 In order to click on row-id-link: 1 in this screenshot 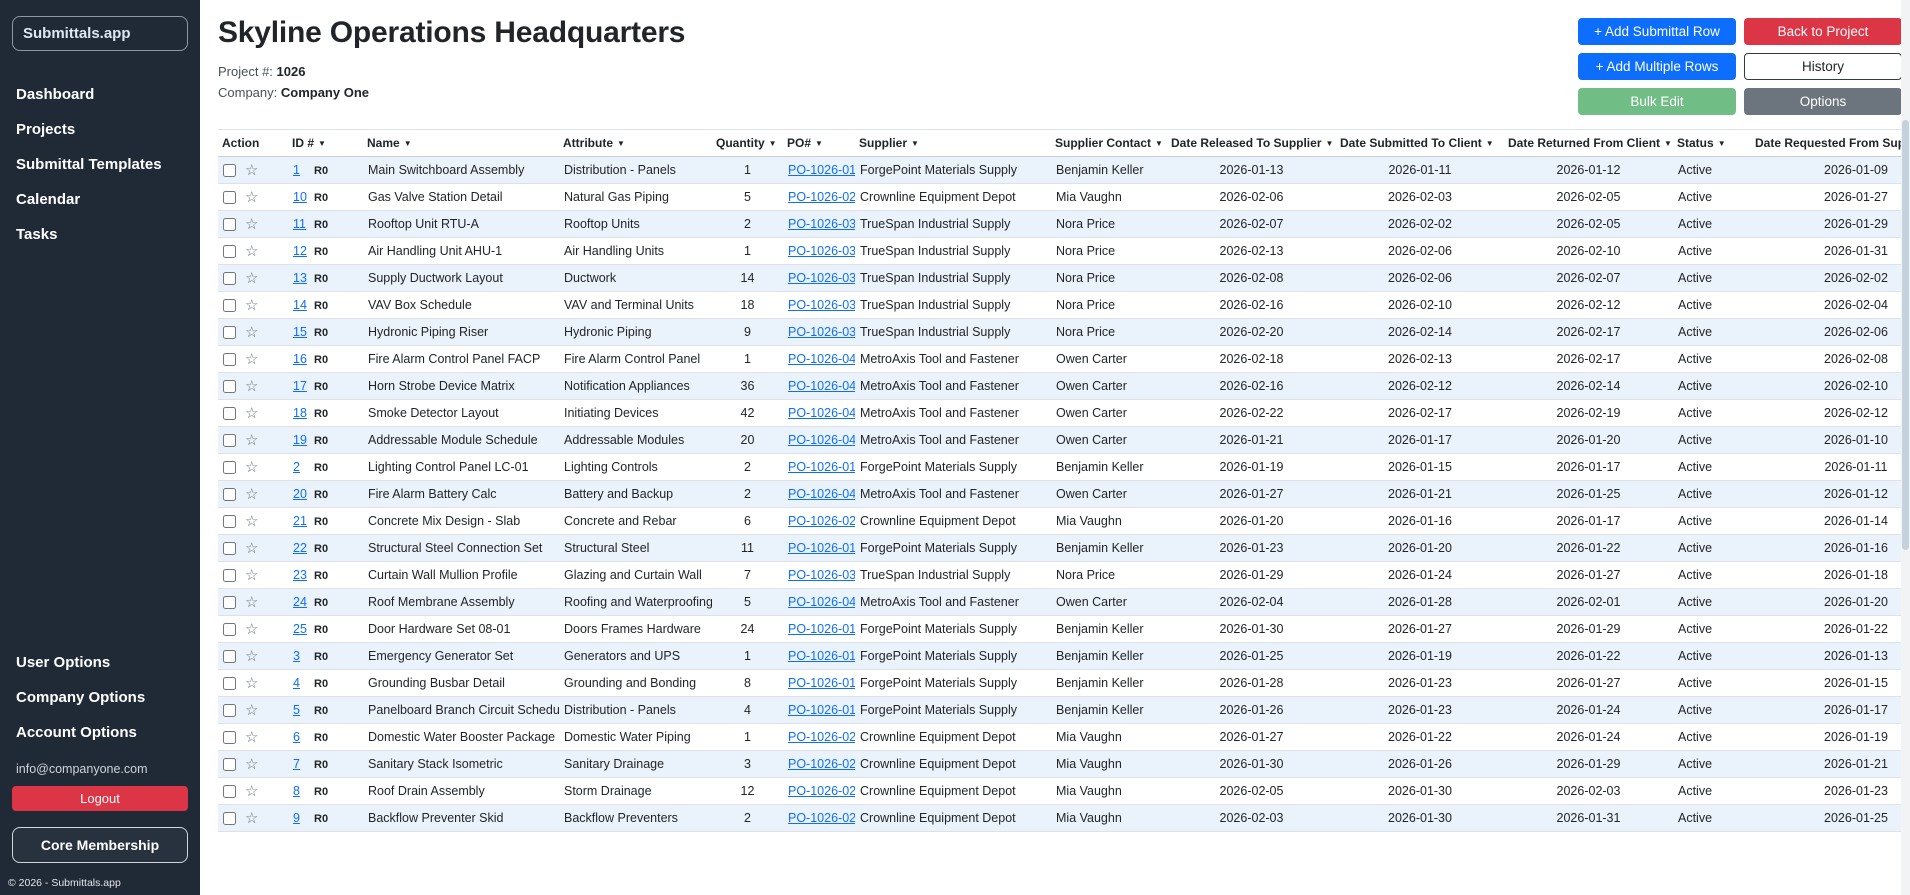, I will do `click(300, 170)`.